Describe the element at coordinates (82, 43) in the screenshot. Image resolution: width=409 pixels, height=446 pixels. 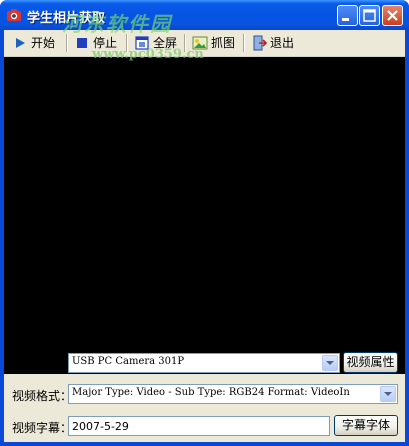
I see `stop-icon` at that location.